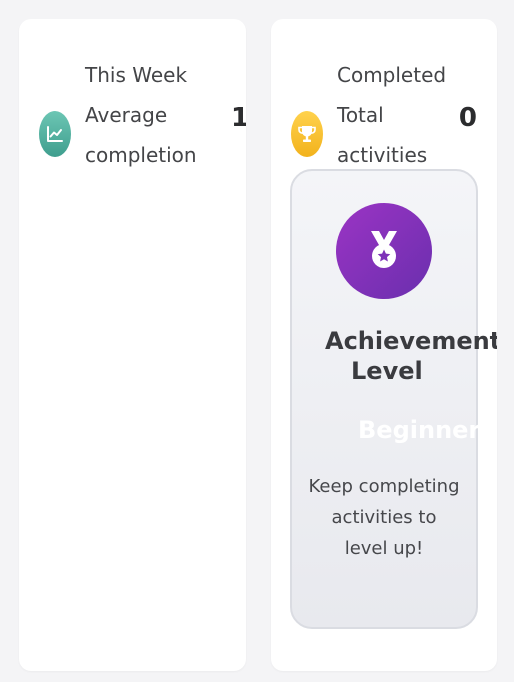 The width and height of the screenshot is (514, 682). I want to click on weekly-label-line: Average, so click(126, 115).